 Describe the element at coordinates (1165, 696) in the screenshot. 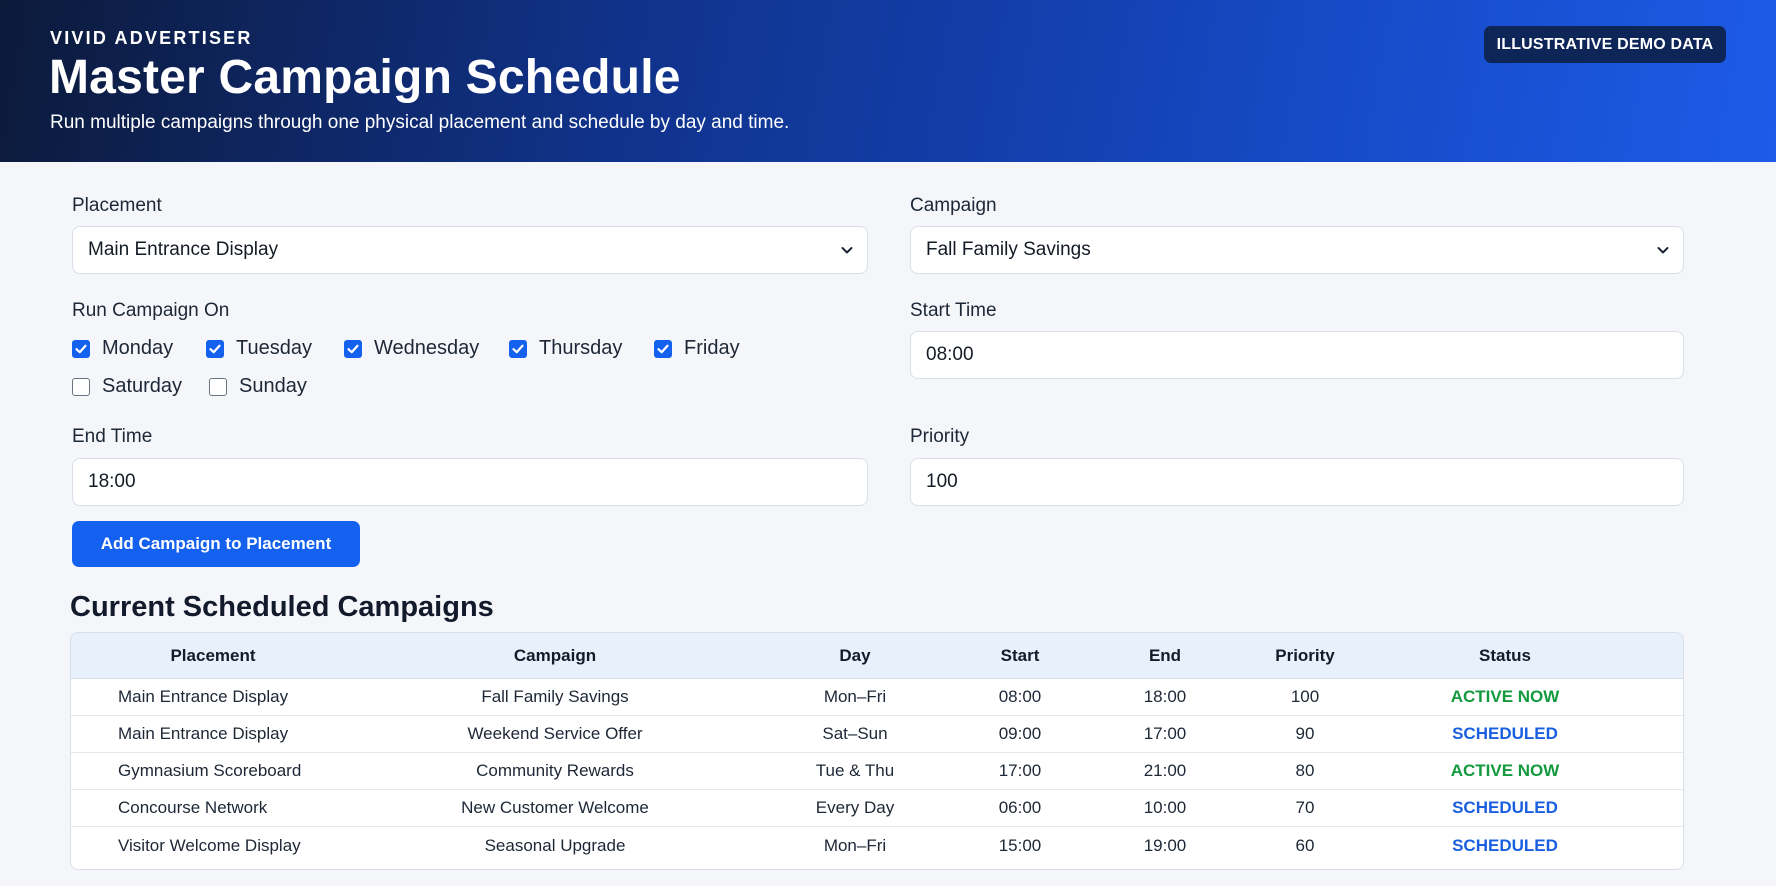

I see `cell-end: 18:00` at that location.